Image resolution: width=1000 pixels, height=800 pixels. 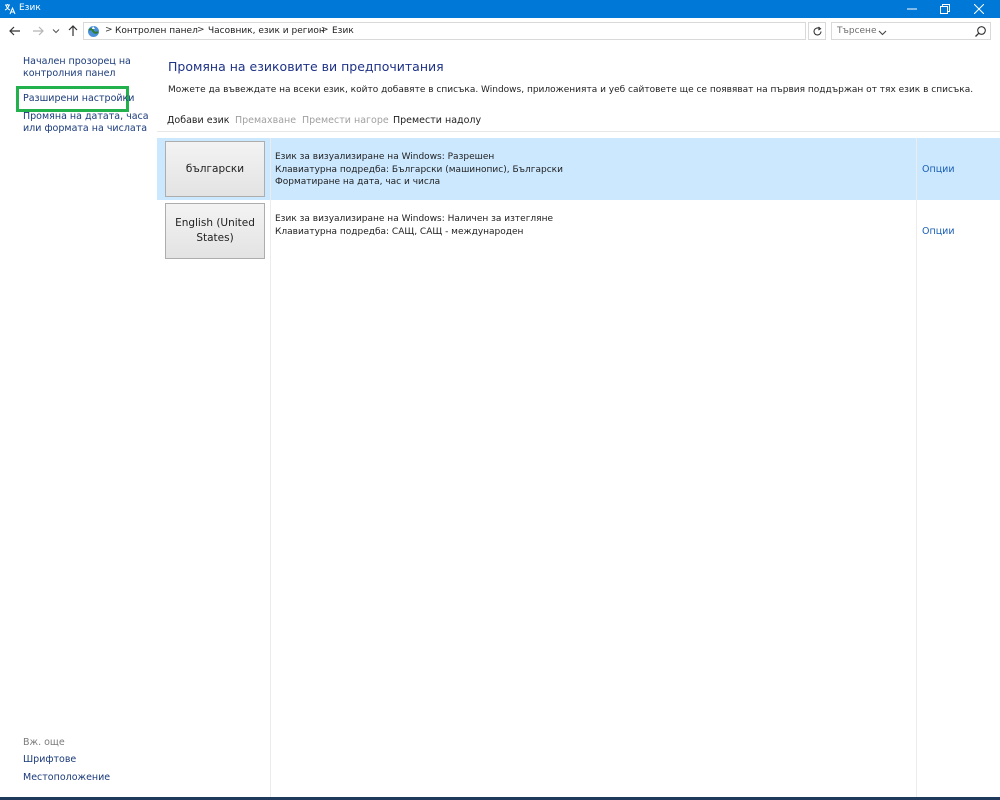 I want to click on fonts-link: Шрифтове, so click(x=49, y=760).